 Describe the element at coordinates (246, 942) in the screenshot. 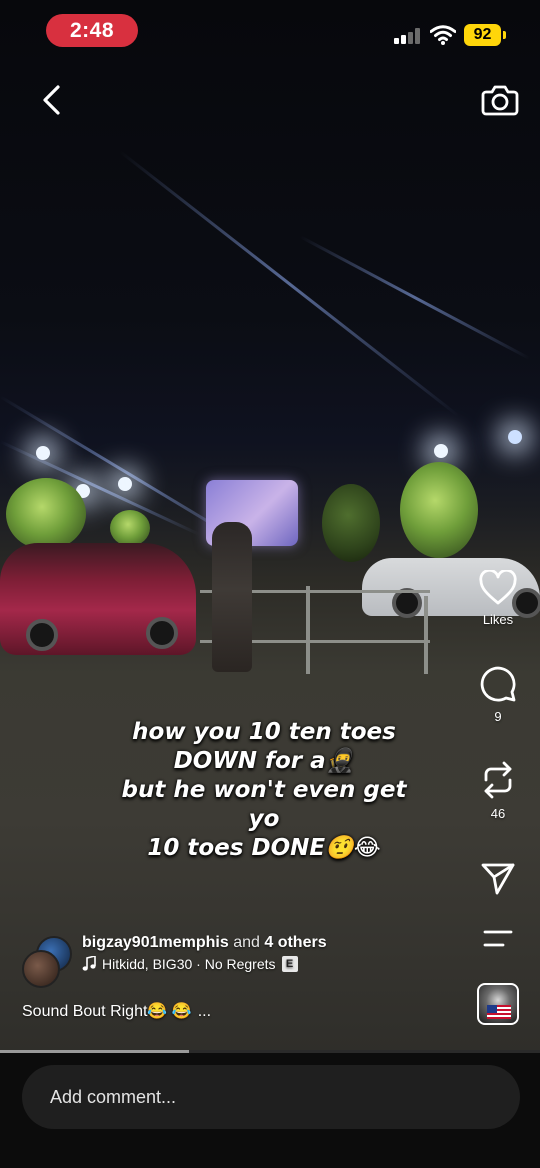

I see `collab-connector: and` at that location.